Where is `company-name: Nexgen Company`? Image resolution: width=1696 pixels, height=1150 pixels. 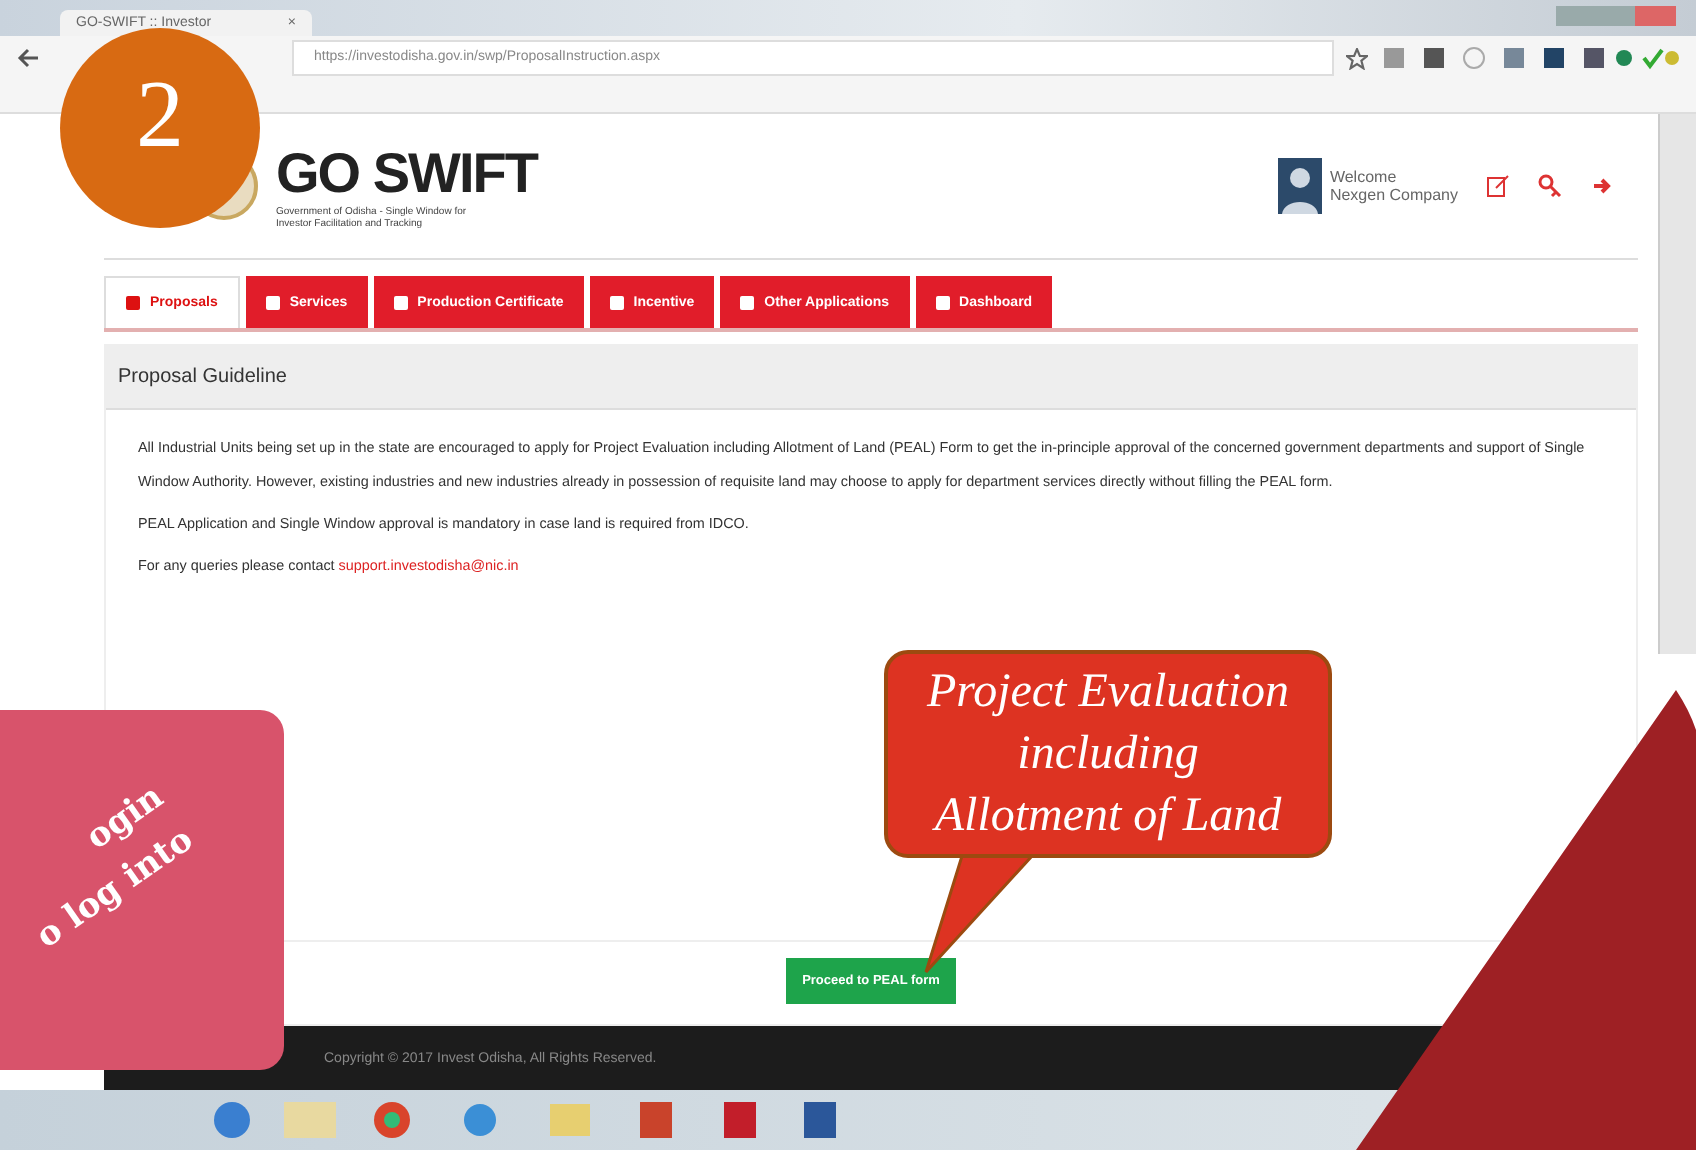 company-name: Nexgen Company is located at coordinates (1393, 195).